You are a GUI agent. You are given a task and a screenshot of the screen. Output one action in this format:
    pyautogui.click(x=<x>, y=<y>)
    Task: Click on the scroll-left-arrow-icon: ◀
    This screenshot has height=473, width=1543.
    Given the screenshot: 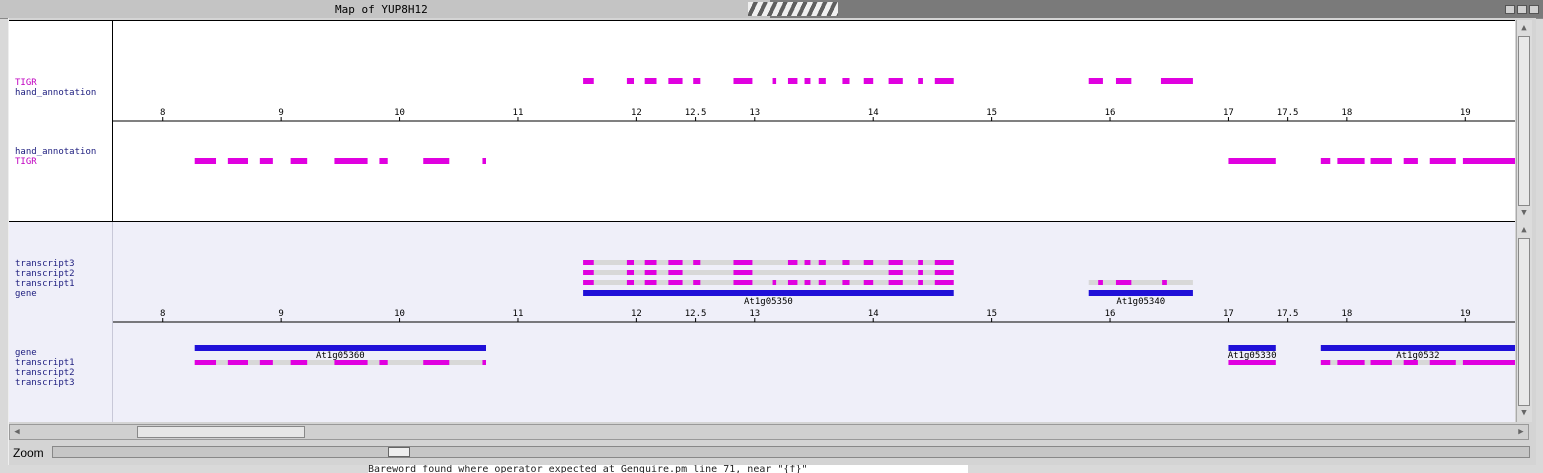 What is the action you would take?
    pyautogui.click(x=17, y=432)
    